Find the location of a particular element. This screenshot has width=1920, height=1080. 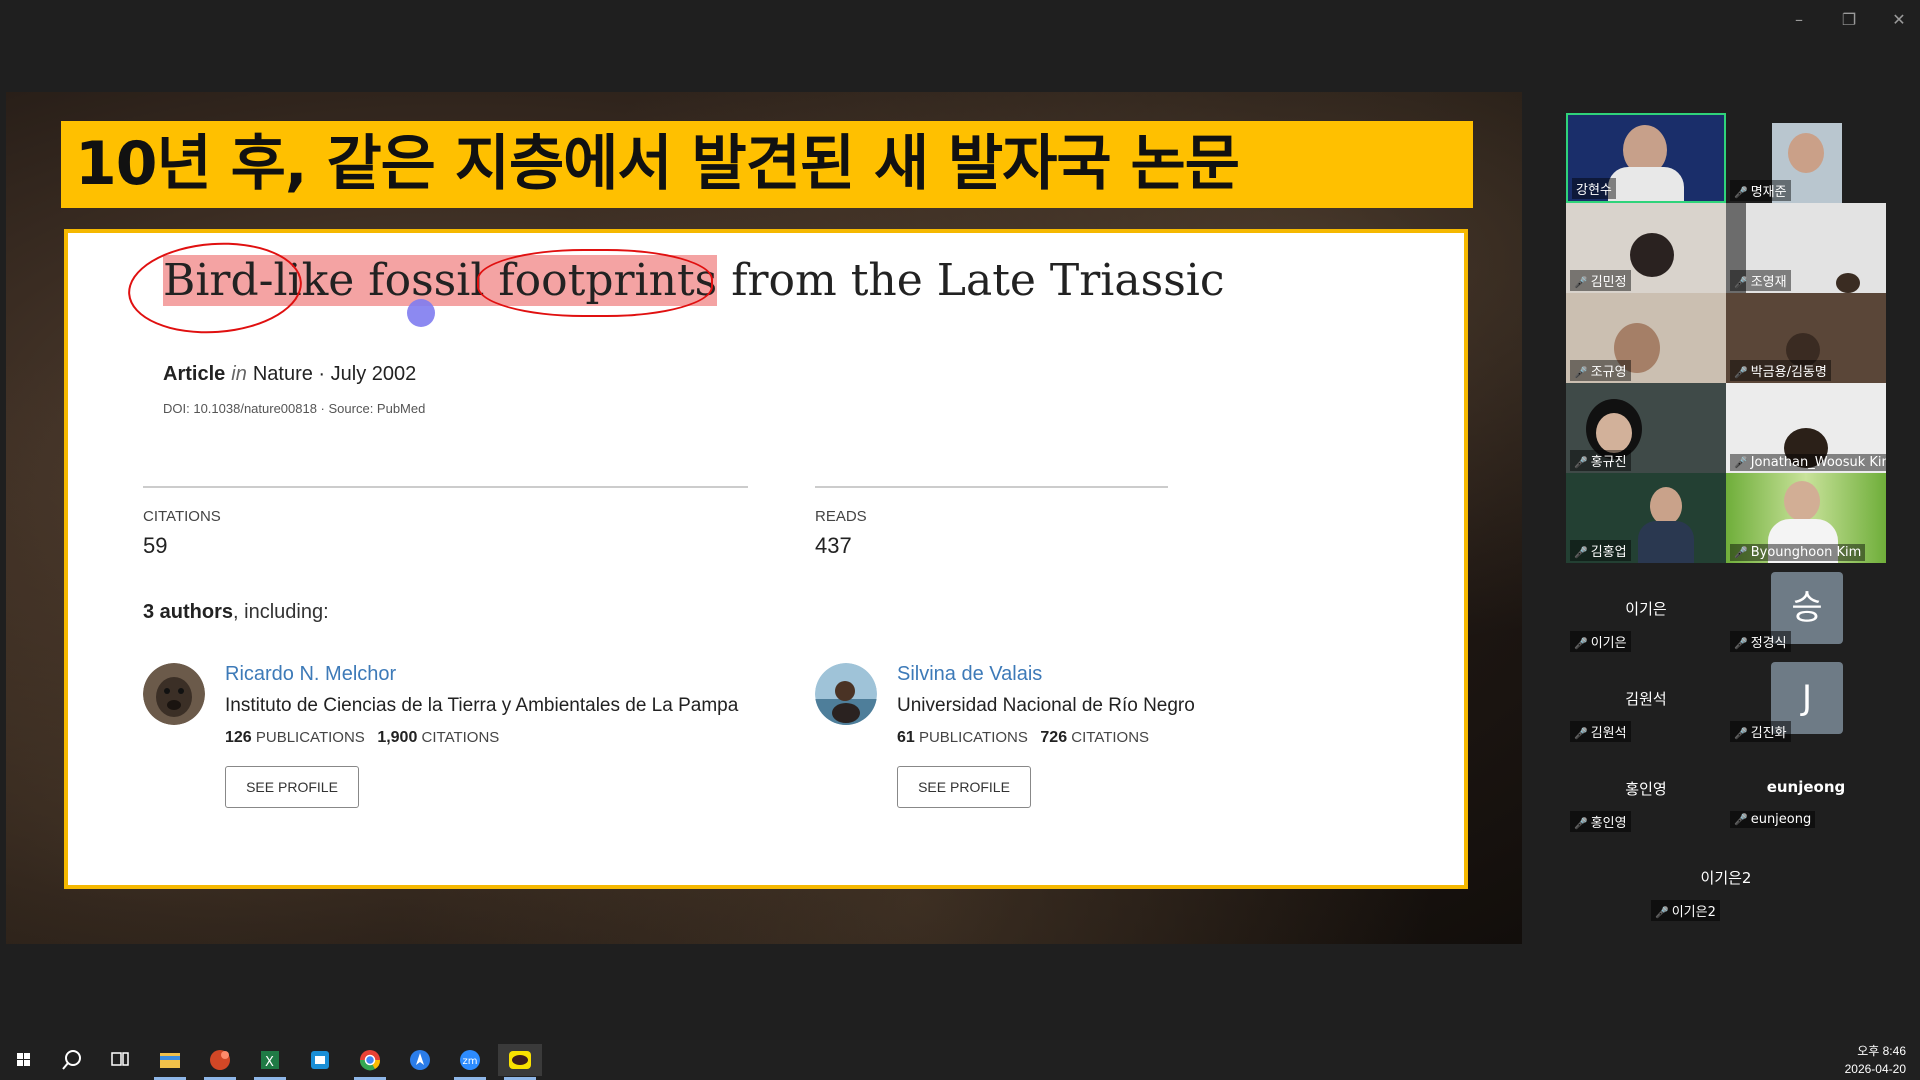

cites-count: 726 is located at coordinates (1054, 737).